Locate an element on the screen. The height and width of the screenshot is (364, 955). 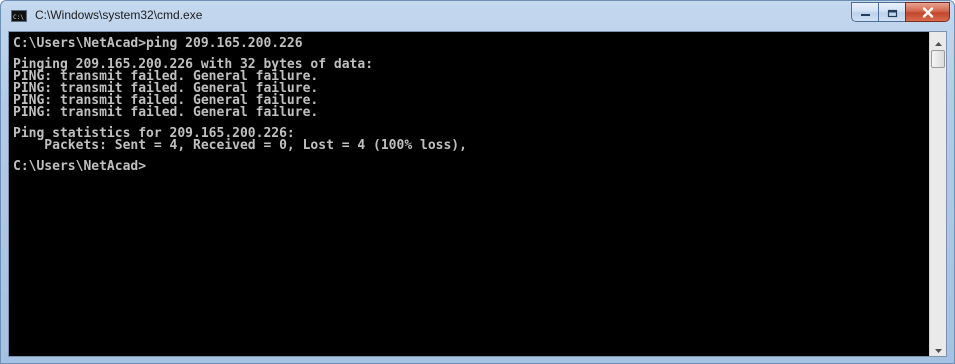
scroll-down-arrow-icon is located at coordinates (938, 347).